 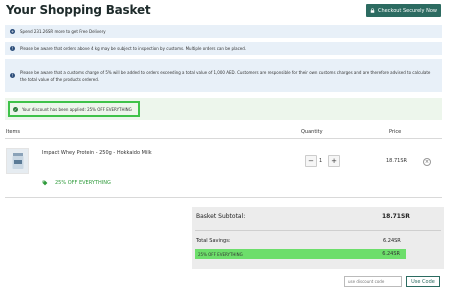 What do you see at coordinates (78, 10) in the screenshot?
I see `page-title: Your Shopping Basket` at bounding box center [78, 10].